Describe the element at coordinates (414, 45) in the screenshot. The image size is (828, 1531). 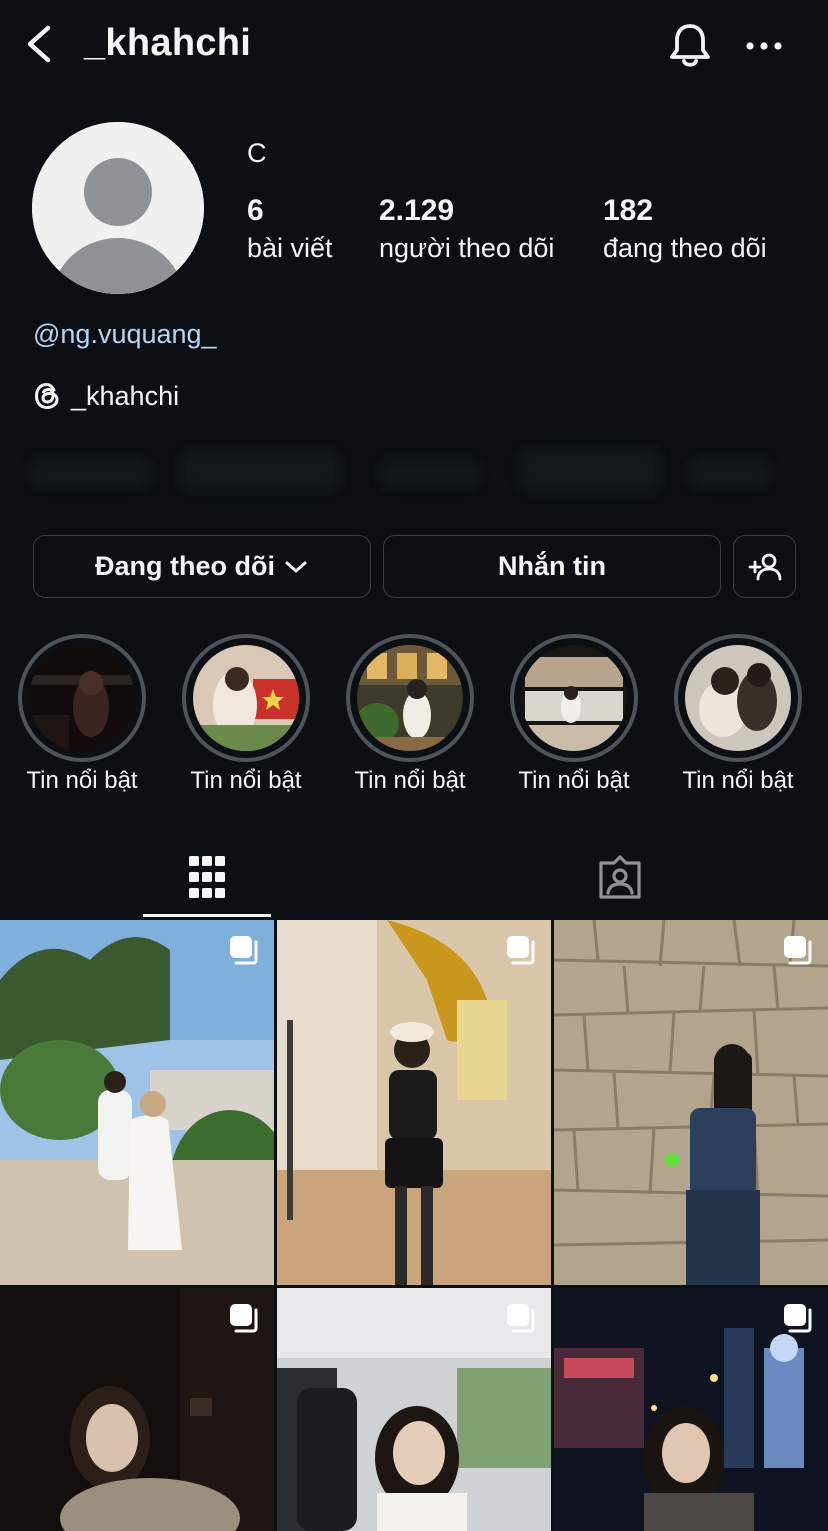
I see `top-bar: _khahchi` at that location.